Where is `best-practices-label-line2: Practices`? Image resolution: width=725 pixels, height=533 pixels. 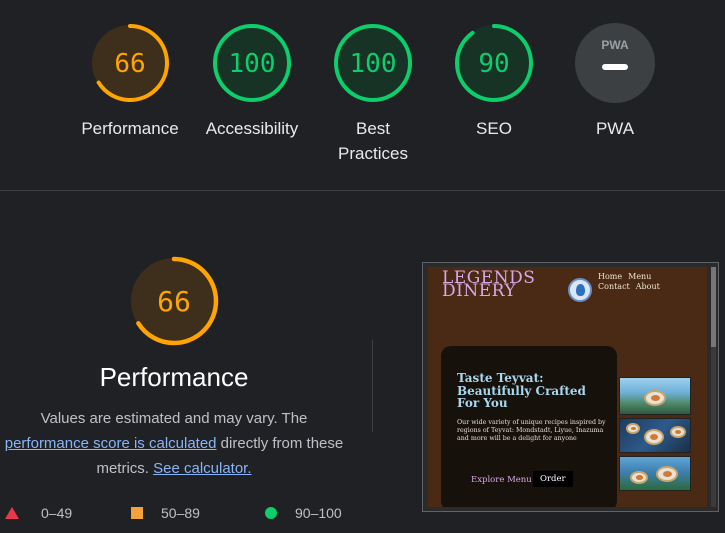
best-practices-label-line2: Practices is located at coordinates (373, 153).